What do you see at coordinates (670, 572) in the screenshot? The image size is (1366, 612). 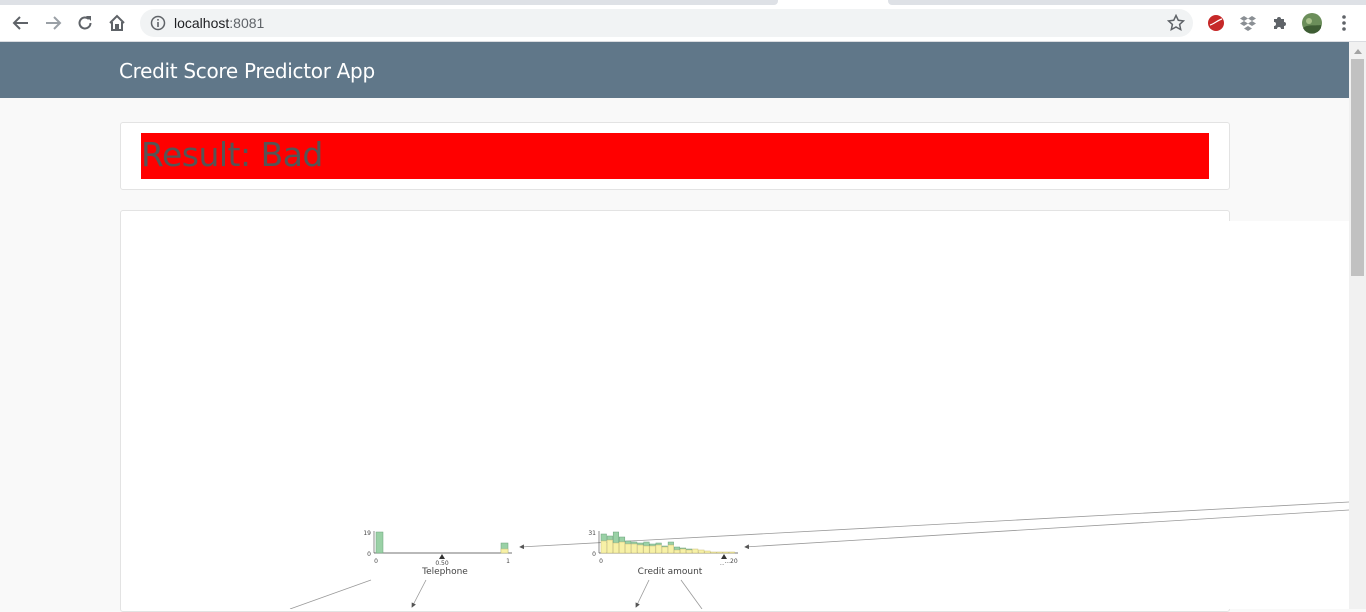 I see `feature-label: Credit amount` at bounding box center [670, 572].